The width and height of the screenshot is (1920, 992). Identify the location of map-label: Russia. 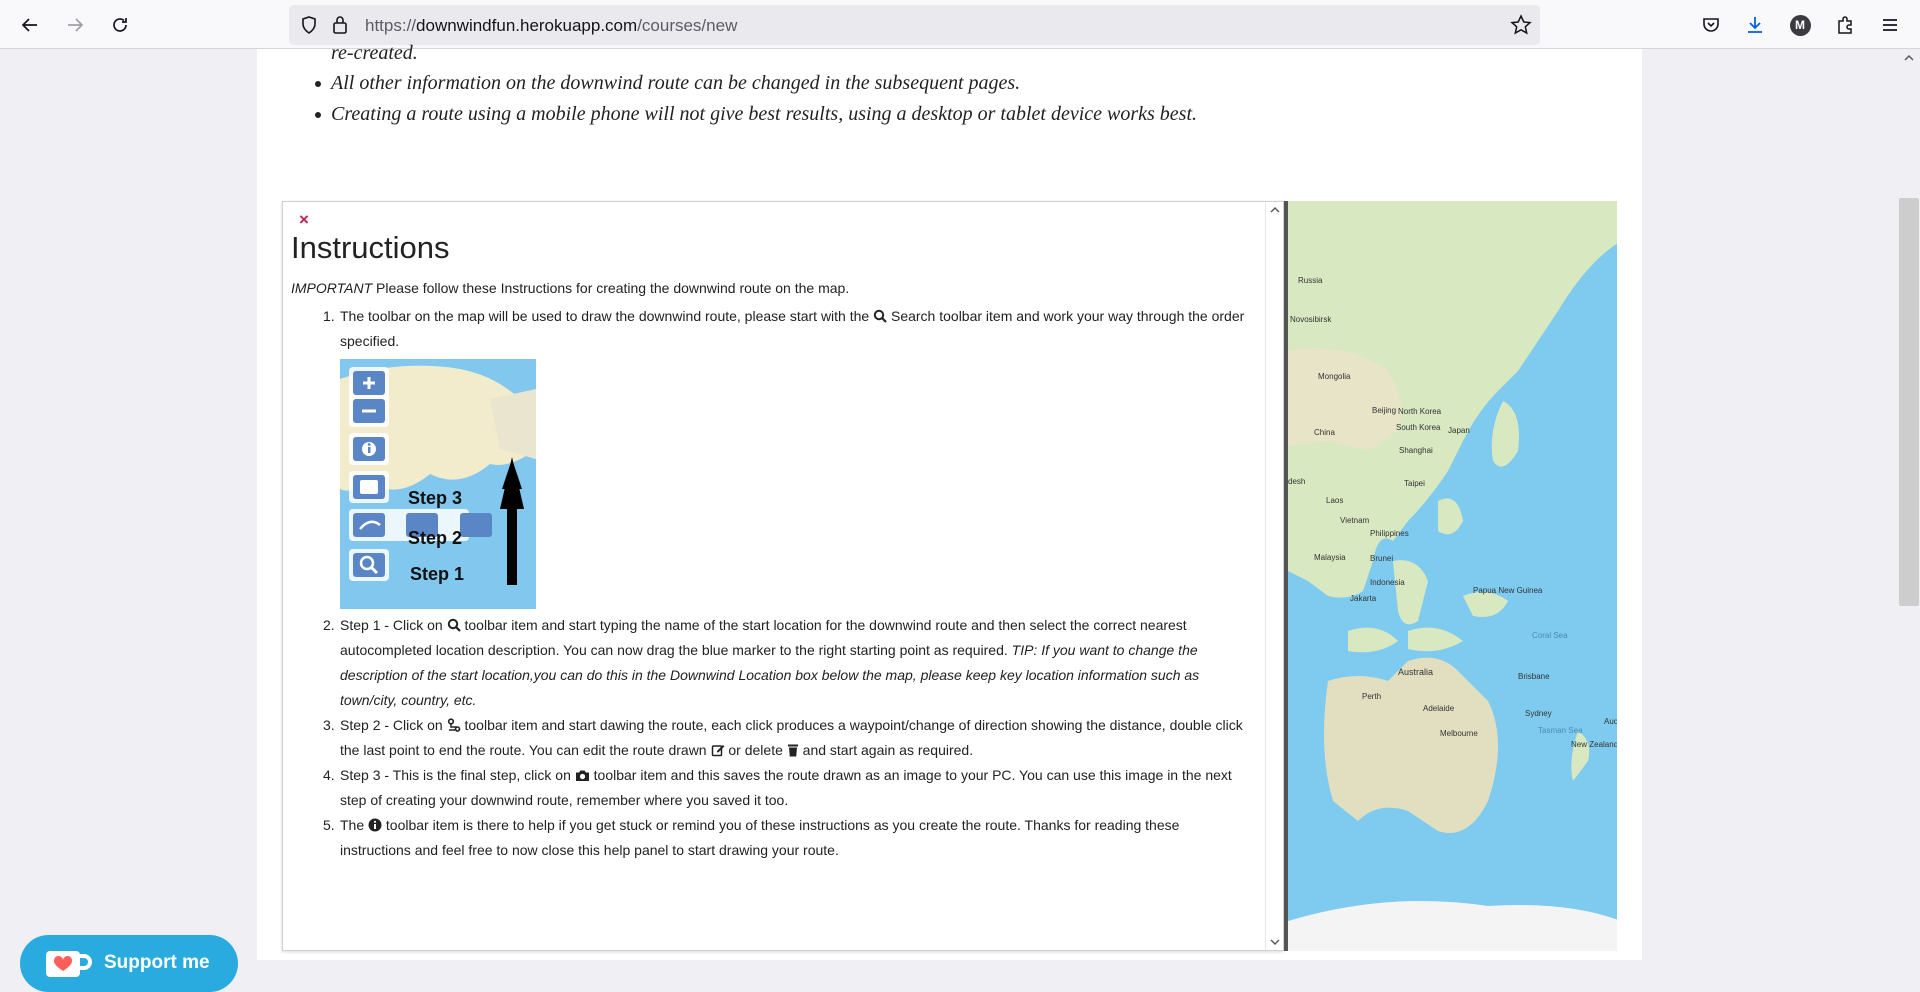
(1310, 280).